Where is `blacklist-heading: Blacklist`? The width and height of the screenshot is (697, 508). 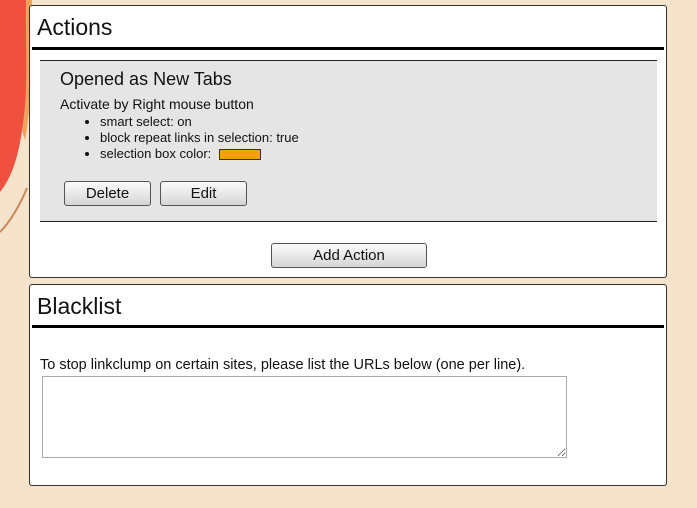 blacklist-heading: Blacklist is located at coordinates (79, 306).